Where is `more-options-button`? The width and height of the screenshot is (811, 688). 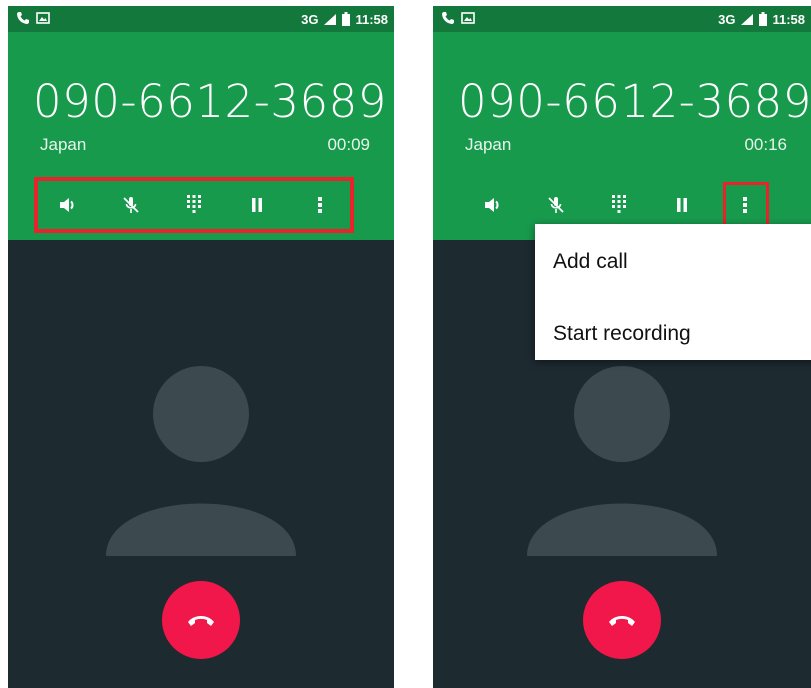 more-options-button is located at coordinates (320, 205).